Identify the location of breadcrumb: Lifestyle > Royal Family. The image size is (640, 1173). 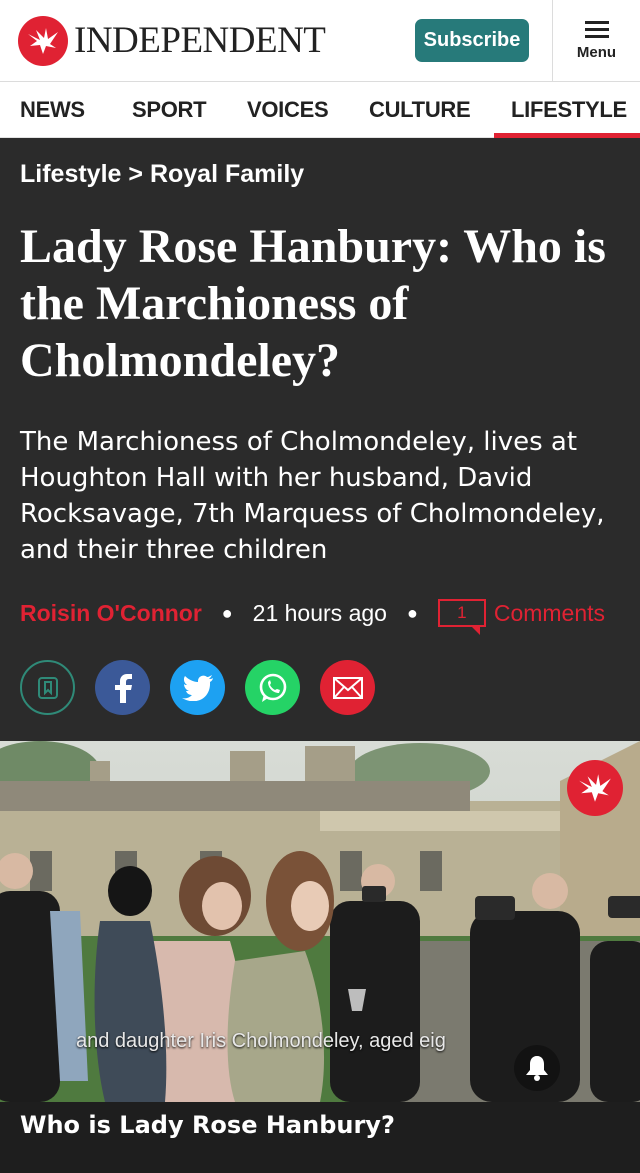
(162, 174).